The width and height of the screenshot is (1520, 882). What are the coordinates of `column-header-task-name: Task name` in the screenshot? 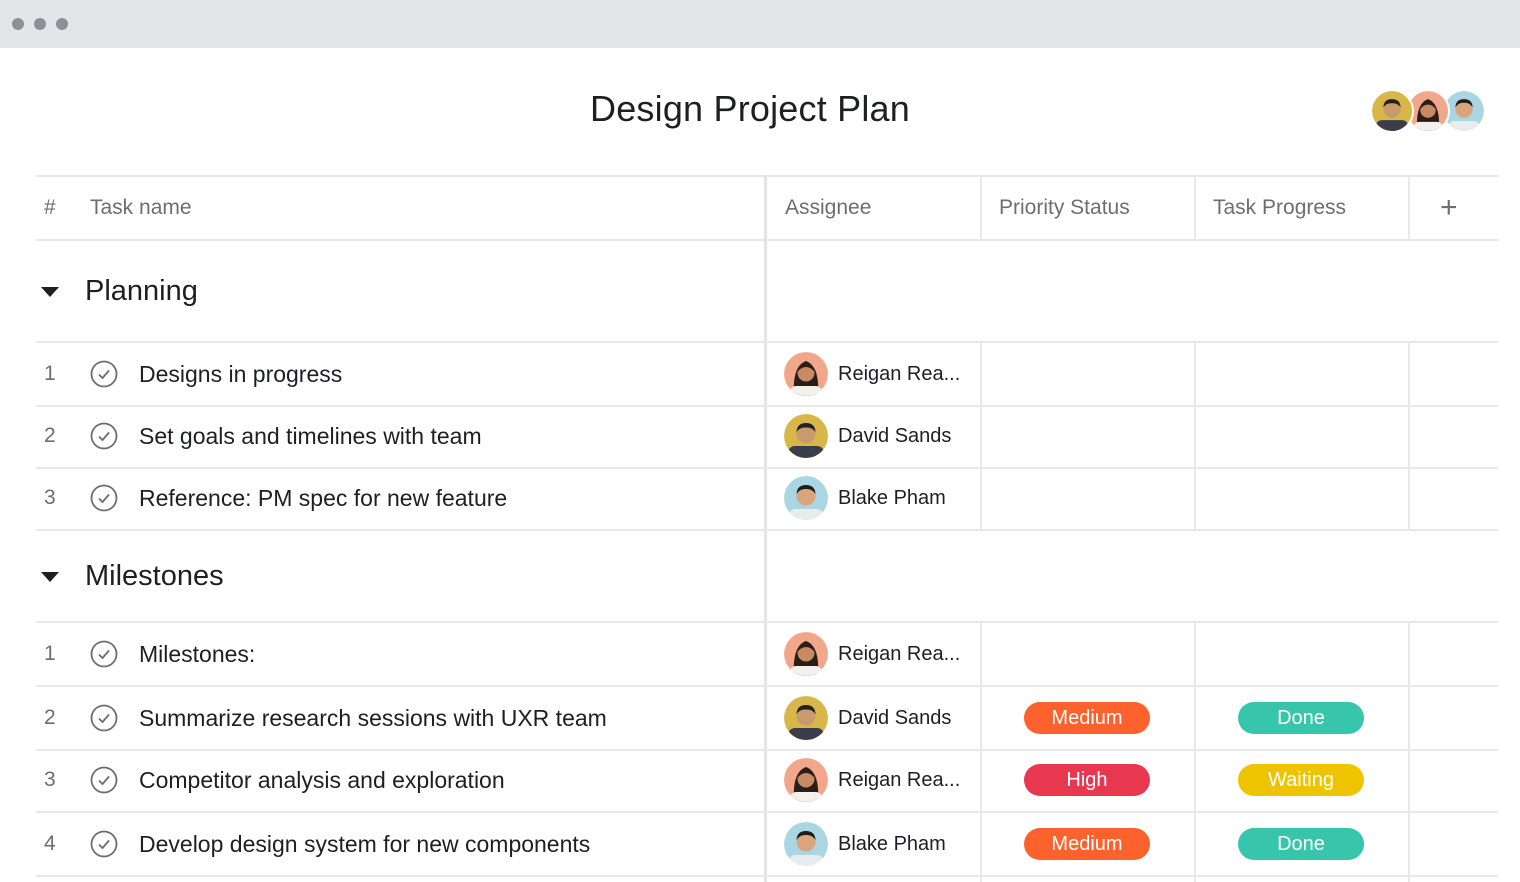 It's located at (141, 208).